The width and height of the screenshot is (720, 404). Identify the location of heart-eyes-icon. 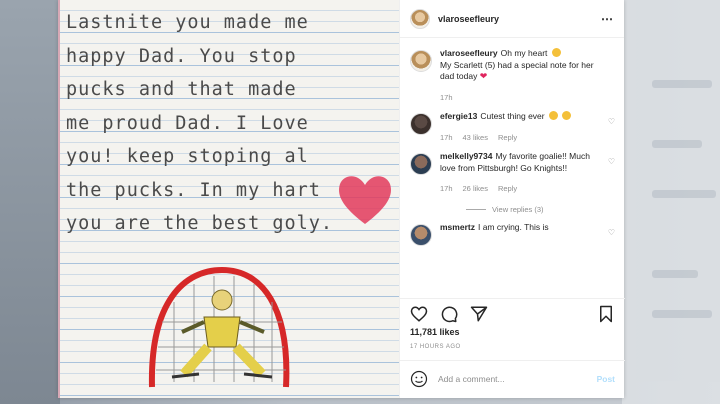
(567, 115).